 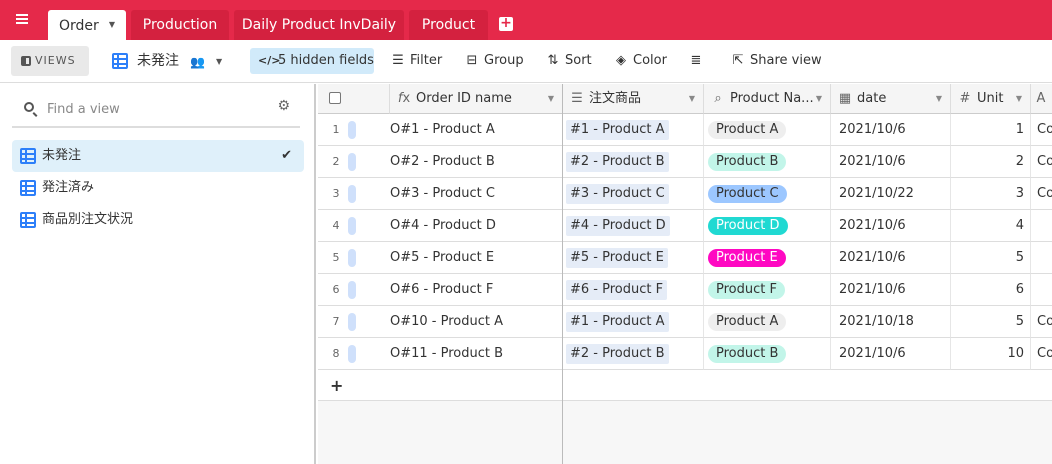 I want to click on linked-record-chip: #6 - Product F, so click(x=617, y=290).